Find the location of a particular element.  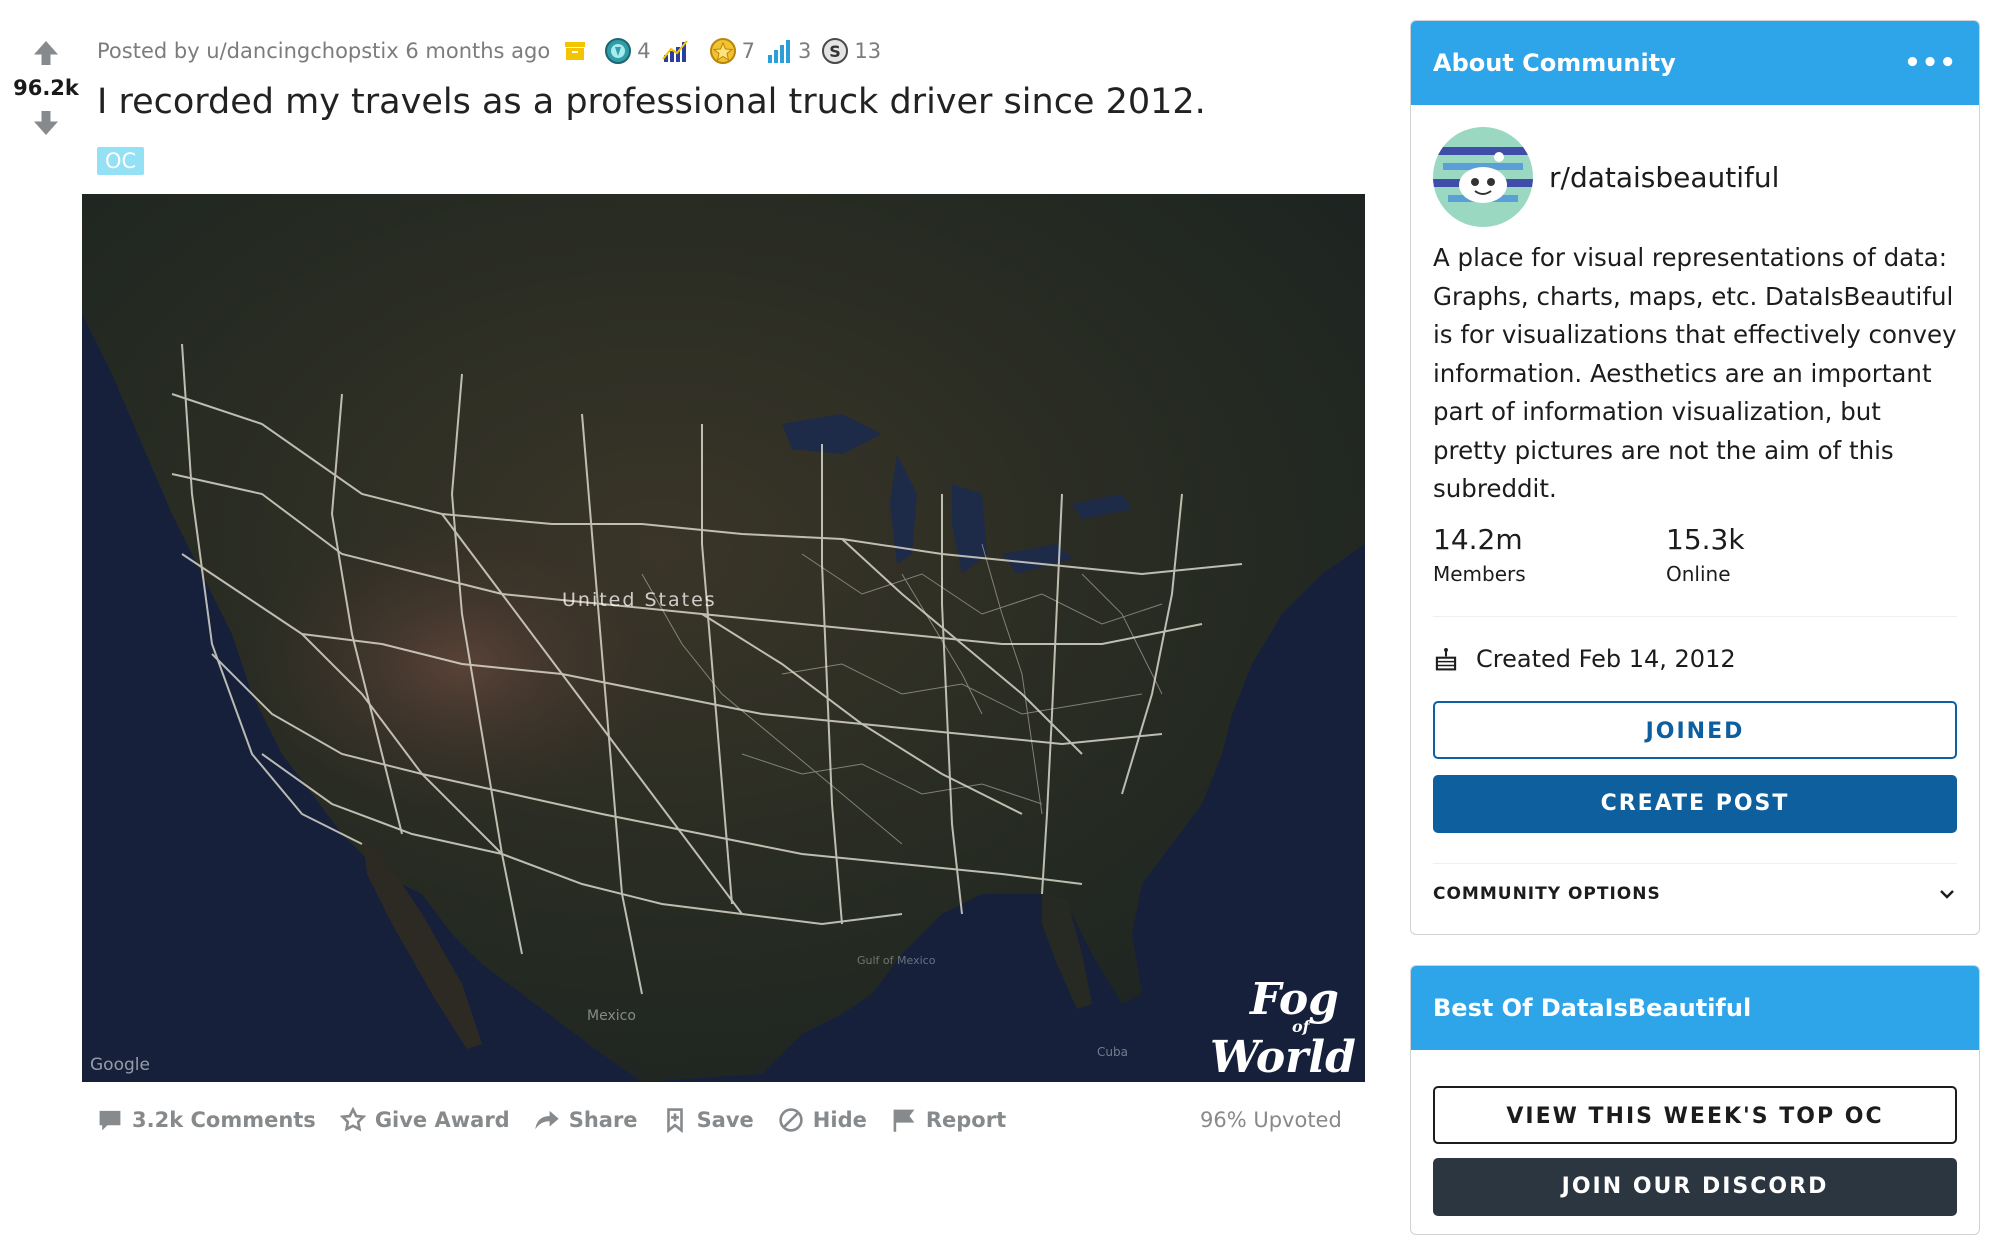

created-label: Created Feb 14, 2012 is located at coordinates (1606, 658).